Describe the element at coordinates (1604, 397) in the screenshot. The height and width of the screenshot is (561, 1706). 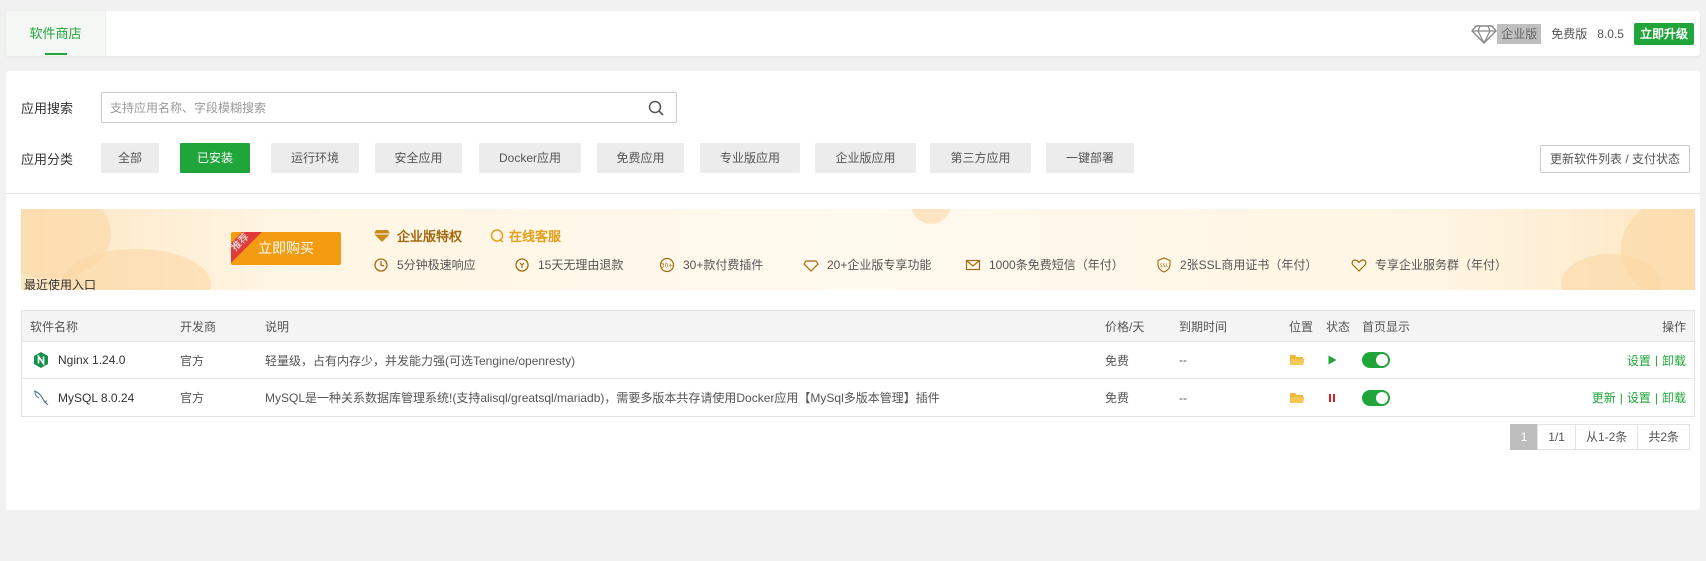
I see `update-link: 更新` at that location.